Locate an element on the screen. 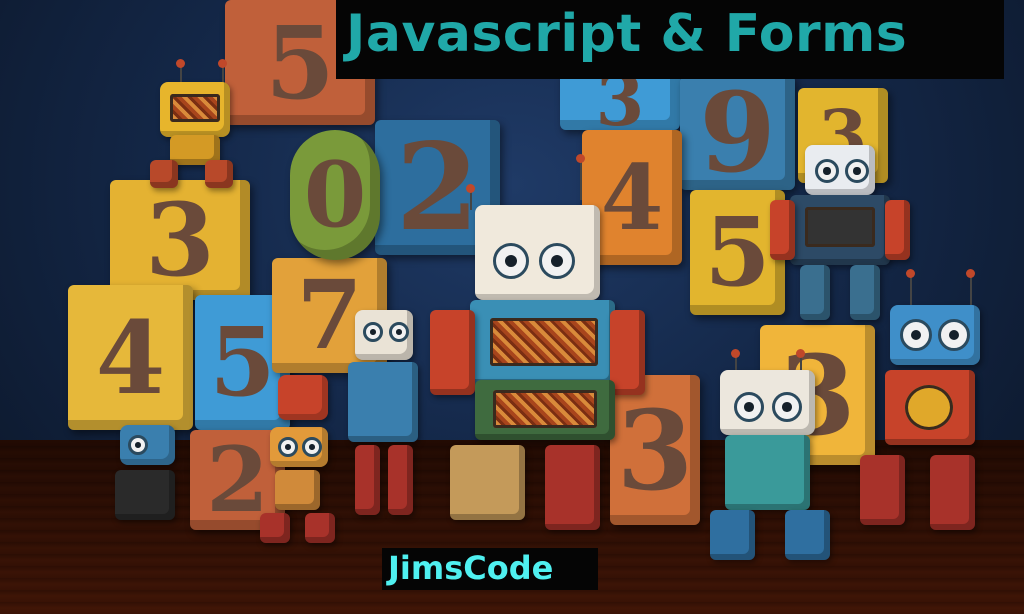  robot-blue-right is located at coordinates (925, 402).